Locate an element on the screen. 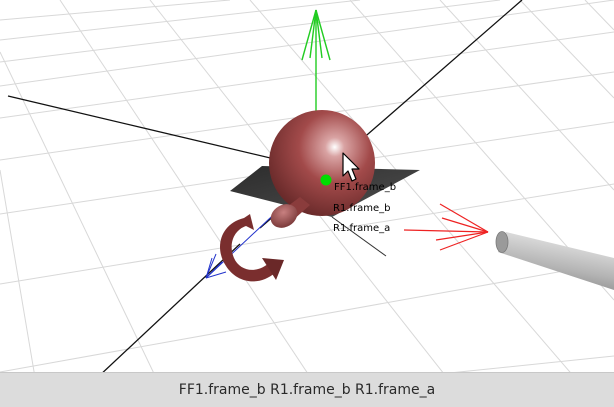 This screenshot has width=614, height=407. status-bar: FF1.frame_b R1.frame_b R1.frame_a is located at coordinates (307, 389).